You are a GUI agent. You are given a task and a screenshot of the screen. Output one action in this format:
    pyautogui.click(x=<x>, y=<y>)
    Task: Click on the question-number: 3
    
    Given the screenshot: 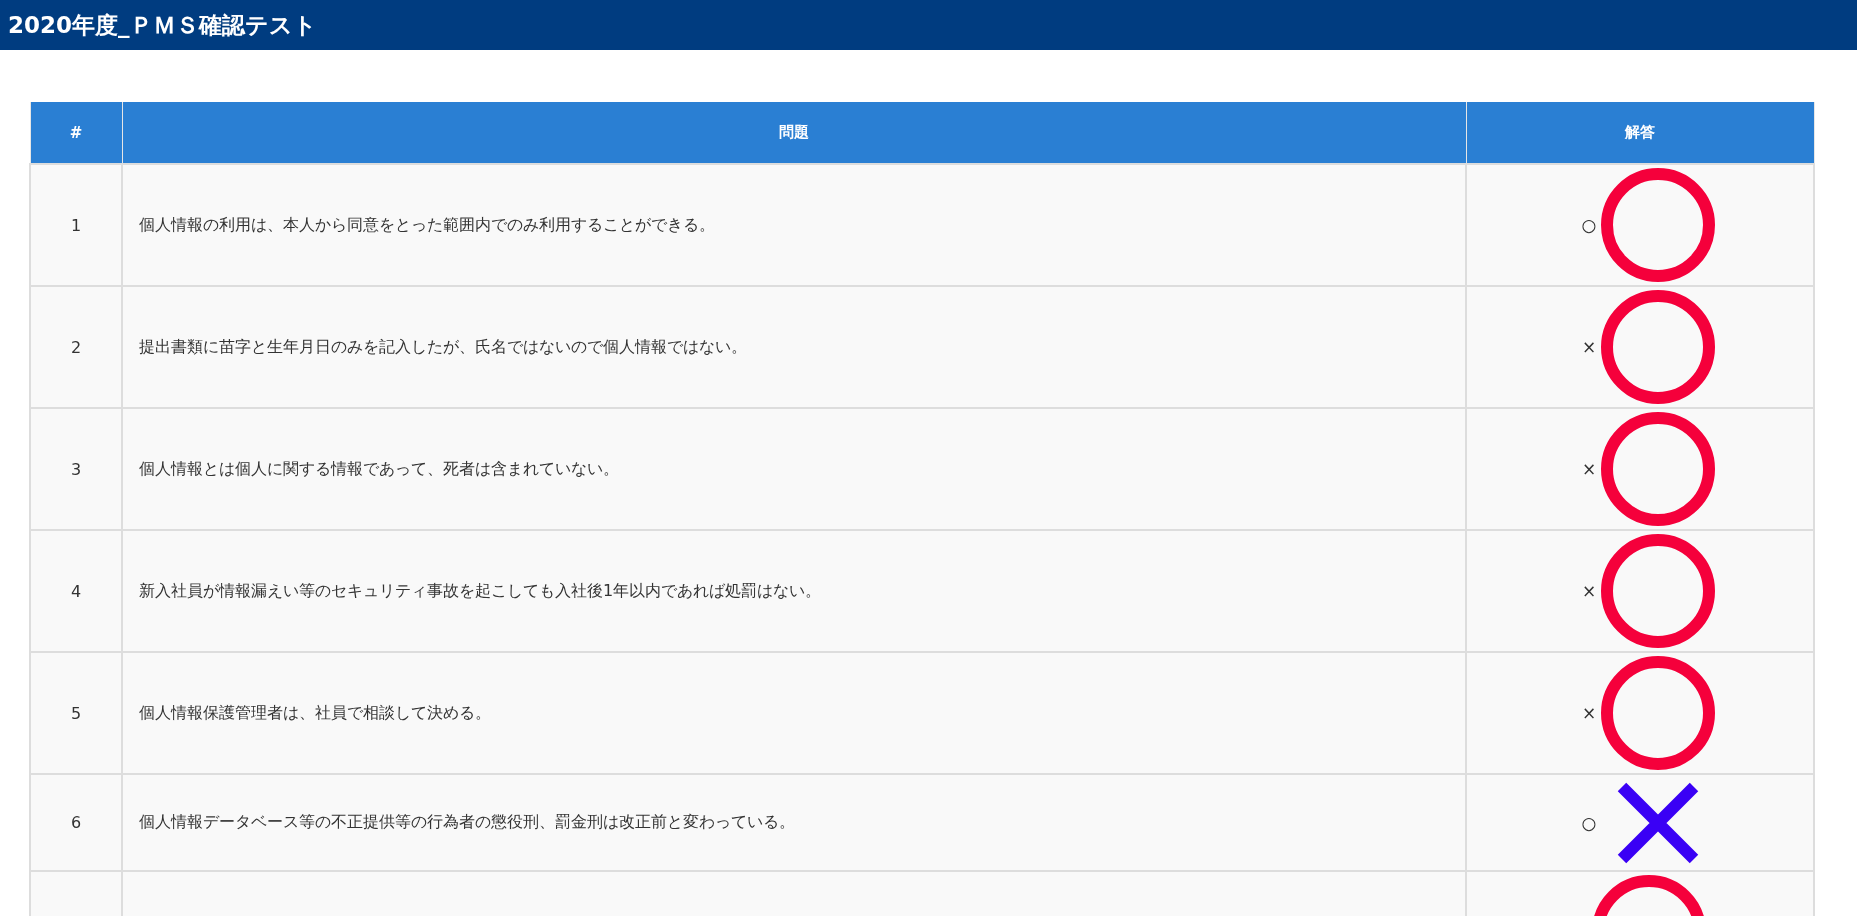 What is the action you would take?
    pyautogui.click(x=76, y=469)
    